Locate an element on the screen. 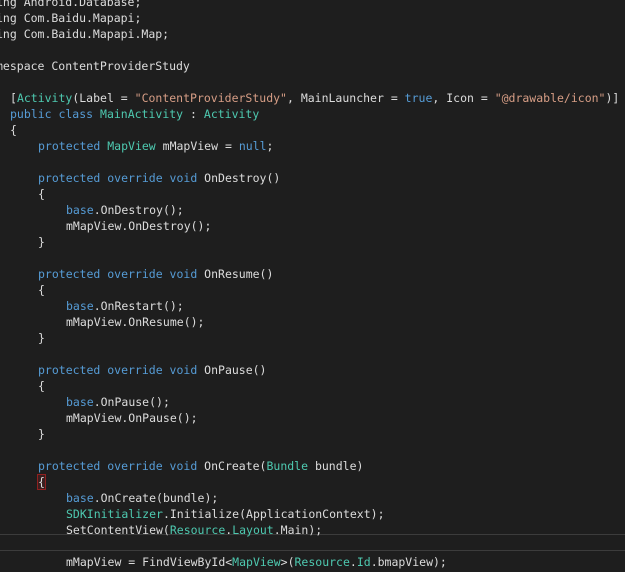 This screenshot has height=572, width=625. code-token: .OnDestroy(); is located at coordinates (138, 210).